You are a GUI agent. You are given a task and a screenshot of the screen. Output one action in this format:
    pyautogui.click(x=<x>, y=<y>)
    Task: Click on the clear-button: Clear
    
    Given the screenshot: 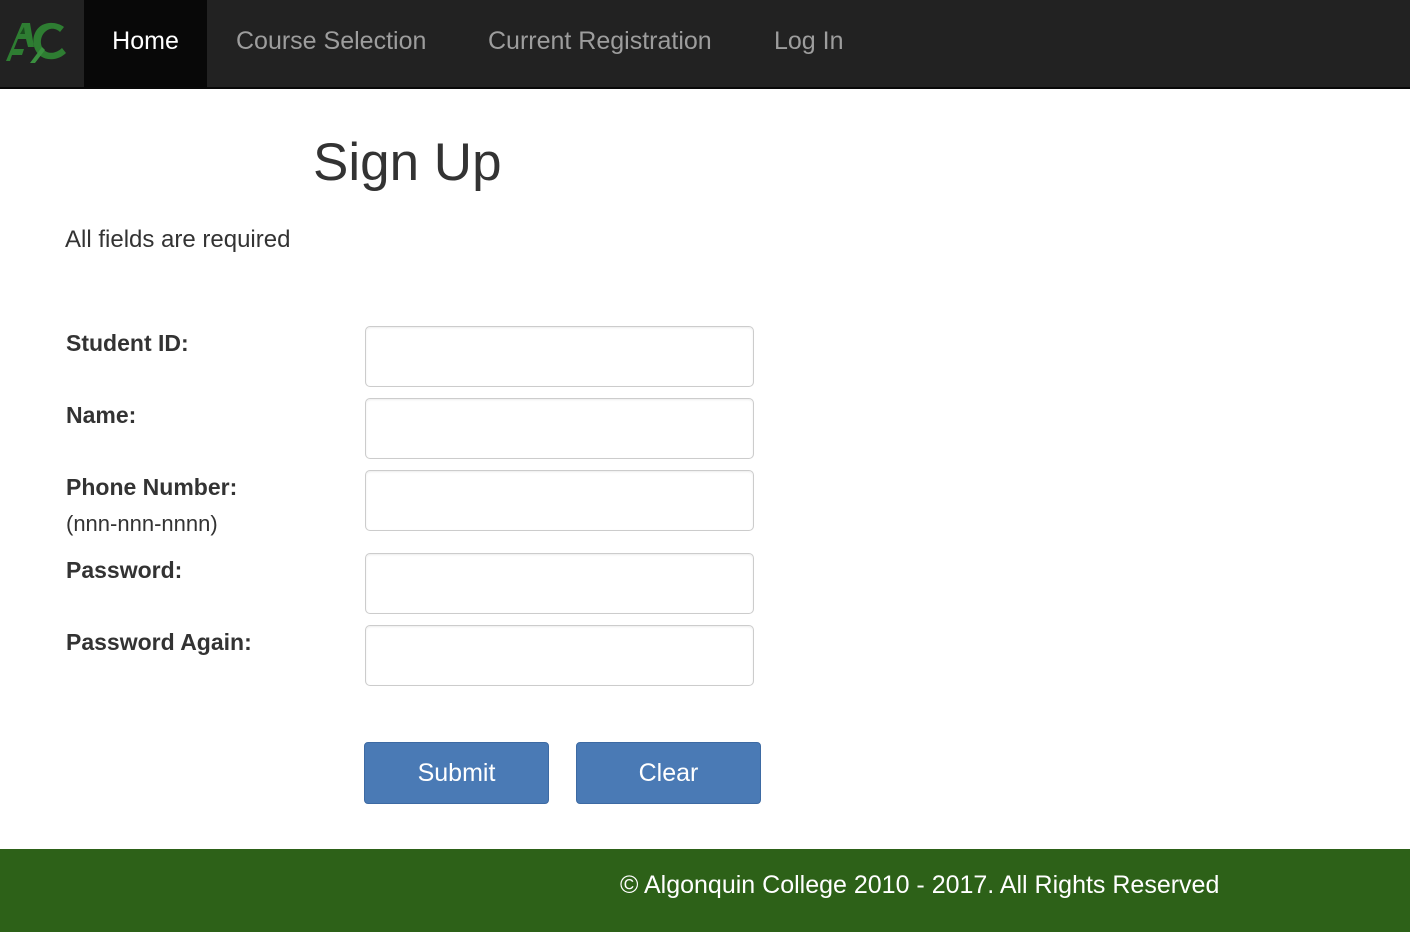 What is the action you would take?
    pyautogui.click(x=668, y=773)
    